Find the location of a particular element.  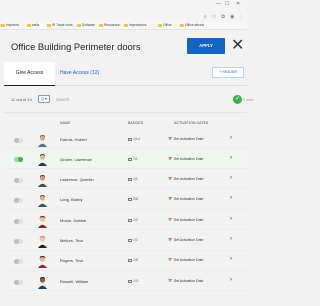

bookmark-item: Office-ethaar is located at coordinates (192, 25).